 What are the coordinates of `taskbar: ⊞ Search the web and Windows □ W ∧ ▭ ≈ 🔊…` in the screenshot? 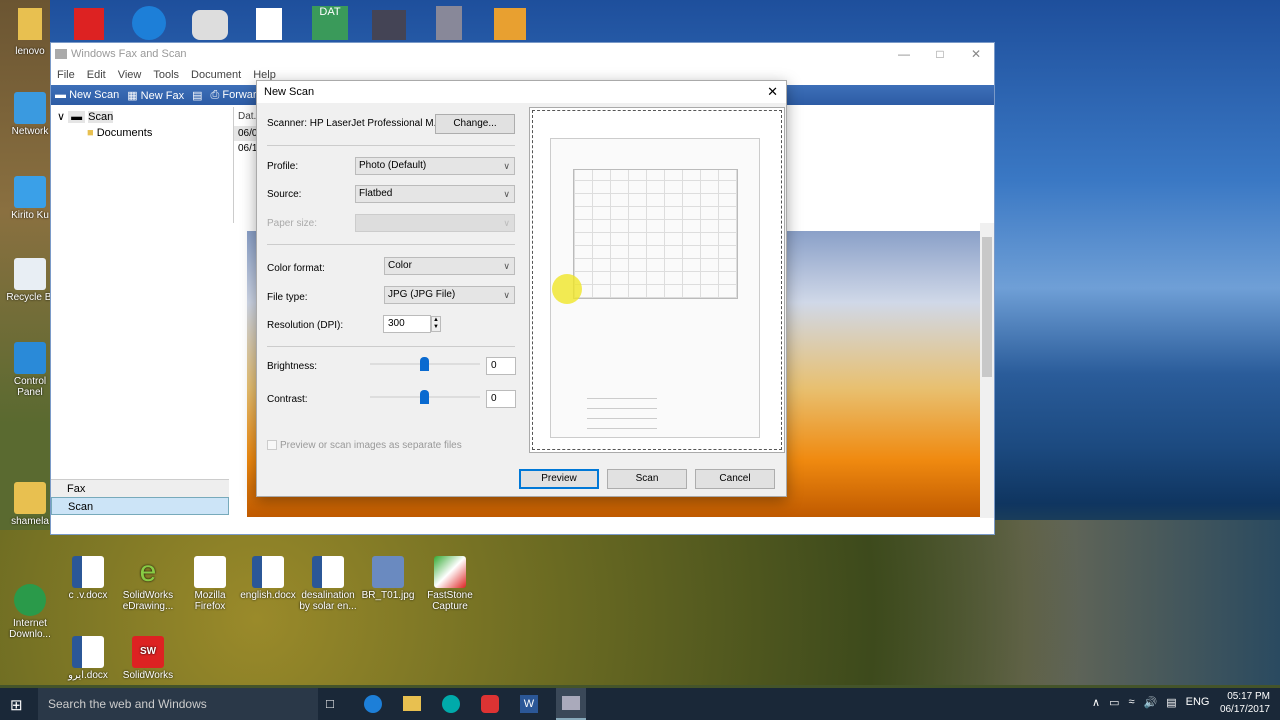 It's located at (640, 704).